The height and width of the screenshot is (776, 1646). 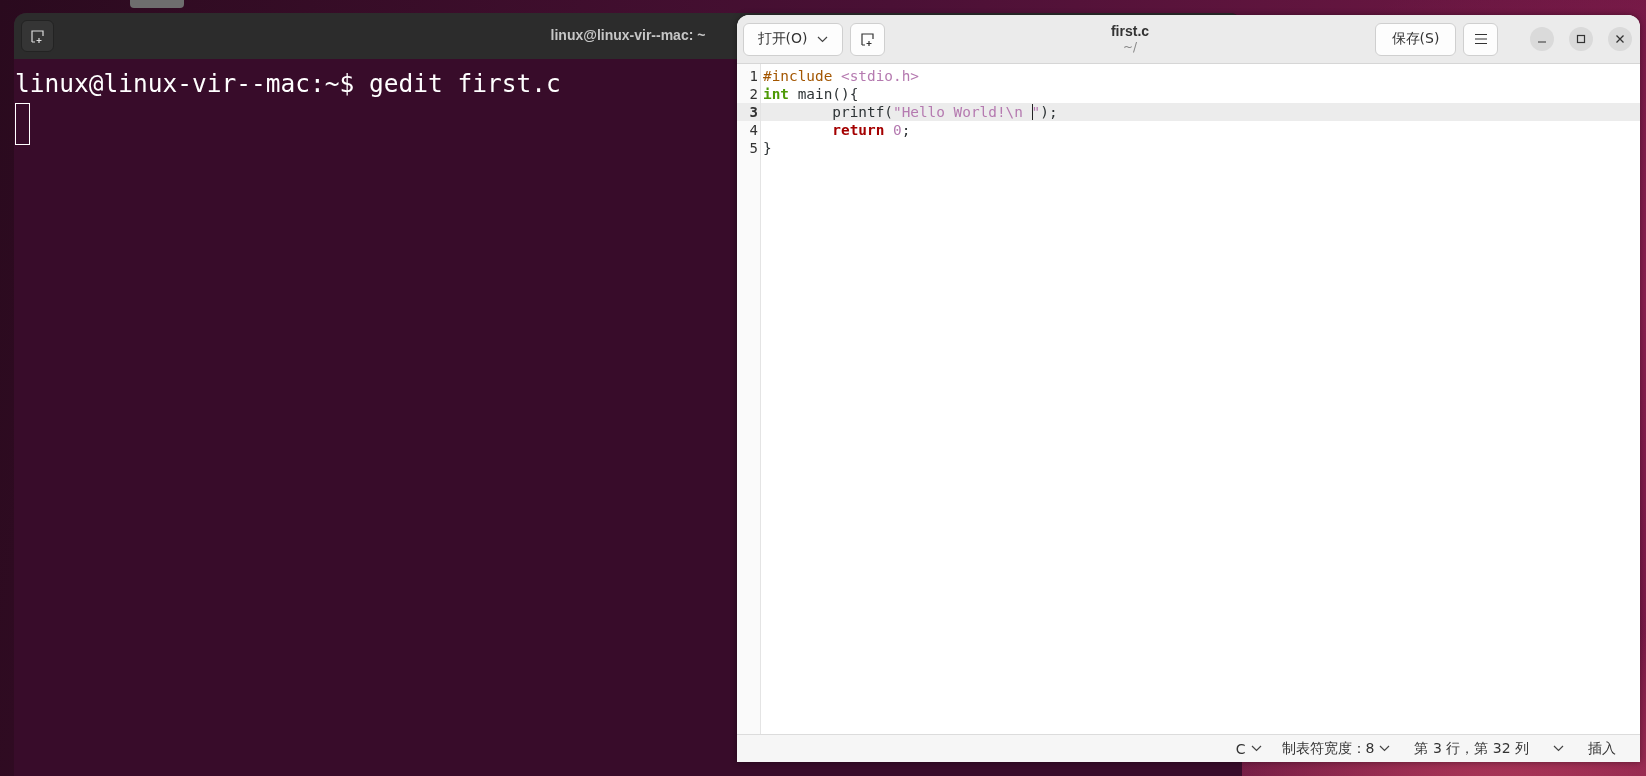 What do you see at coordinates (1602, 748) in the screenshot?
I see `status-text: 插入` at bounding box center [1602, 748].